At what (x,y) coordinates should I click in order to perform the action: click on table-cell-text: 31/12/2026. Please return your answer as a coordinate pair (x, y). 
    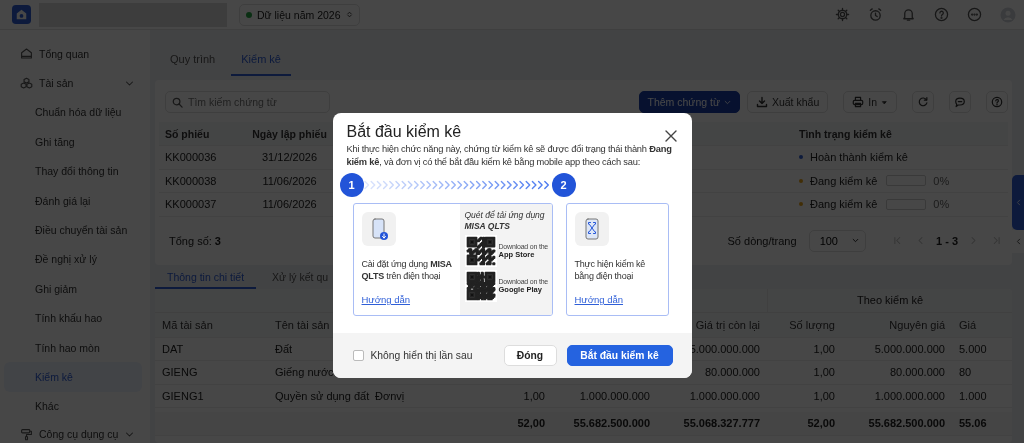
    Looking at the image, I should click on (289, 157).